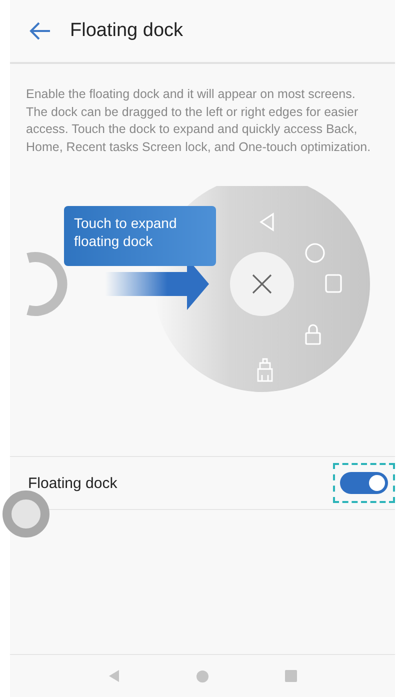 The width and height of the screenshot is (403, 697). I want to click on toggle-switch, so click(364, 483).